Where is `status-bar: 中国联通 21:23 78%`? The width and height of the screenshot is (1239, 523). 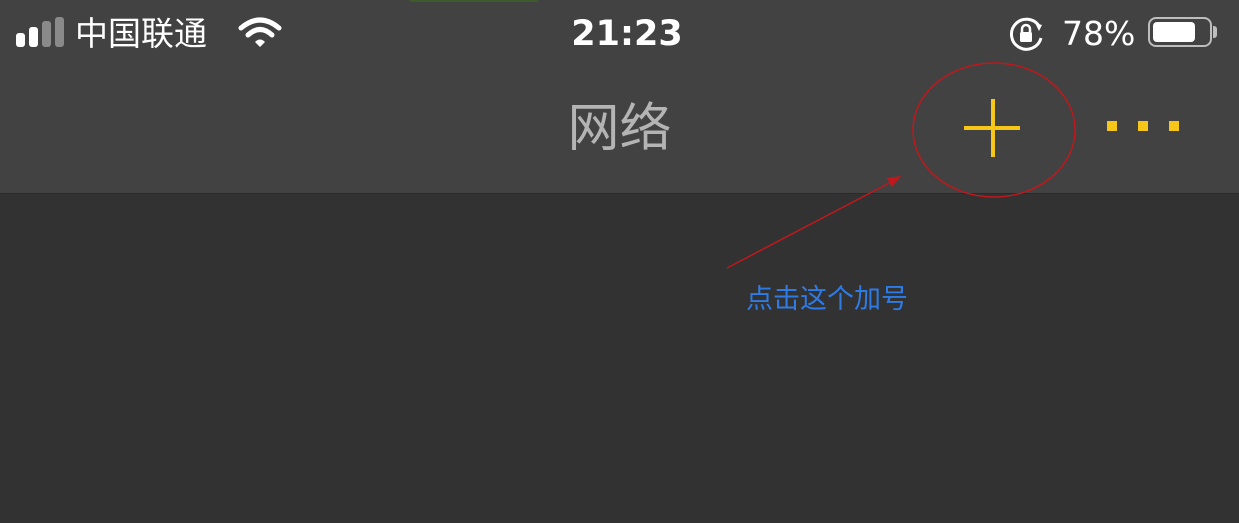
status-bar: 中国联通 21:23 78% is located at coordinates (619, 33).